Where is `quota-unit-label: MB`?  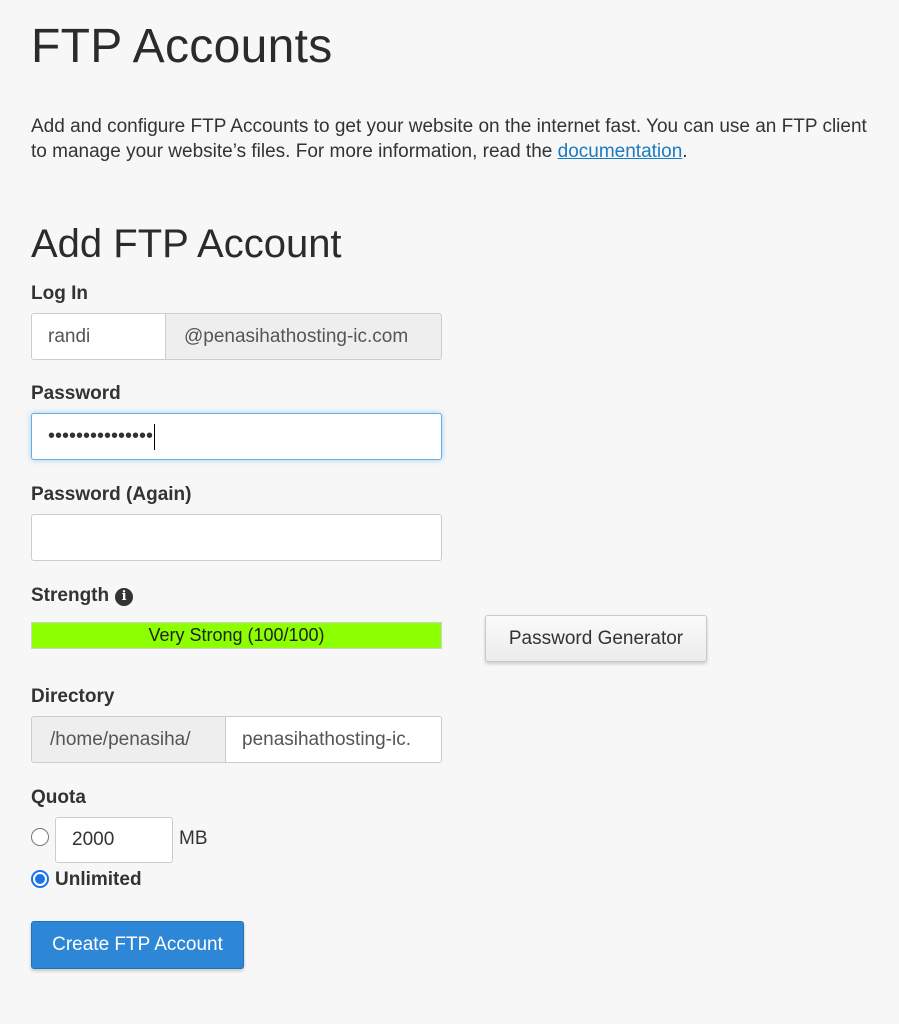 quota-unit-label: MB is located at coordinates (193, 838).